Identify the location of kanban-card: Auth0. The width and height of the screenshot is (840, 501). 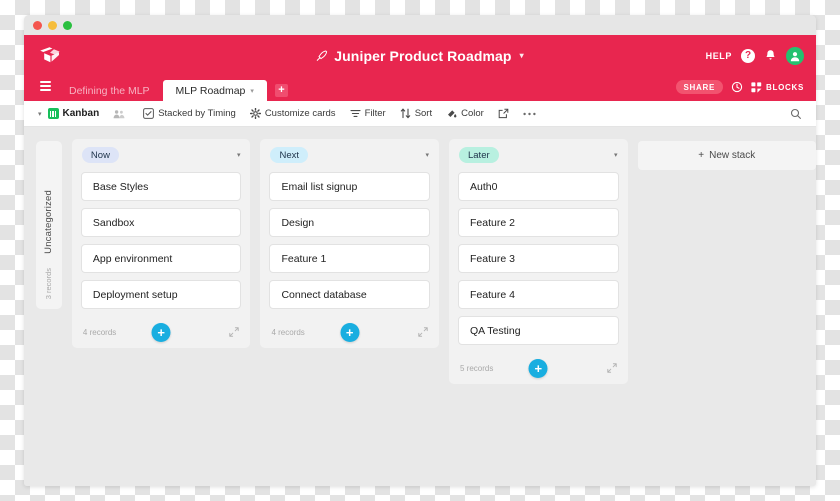
(538, 186).